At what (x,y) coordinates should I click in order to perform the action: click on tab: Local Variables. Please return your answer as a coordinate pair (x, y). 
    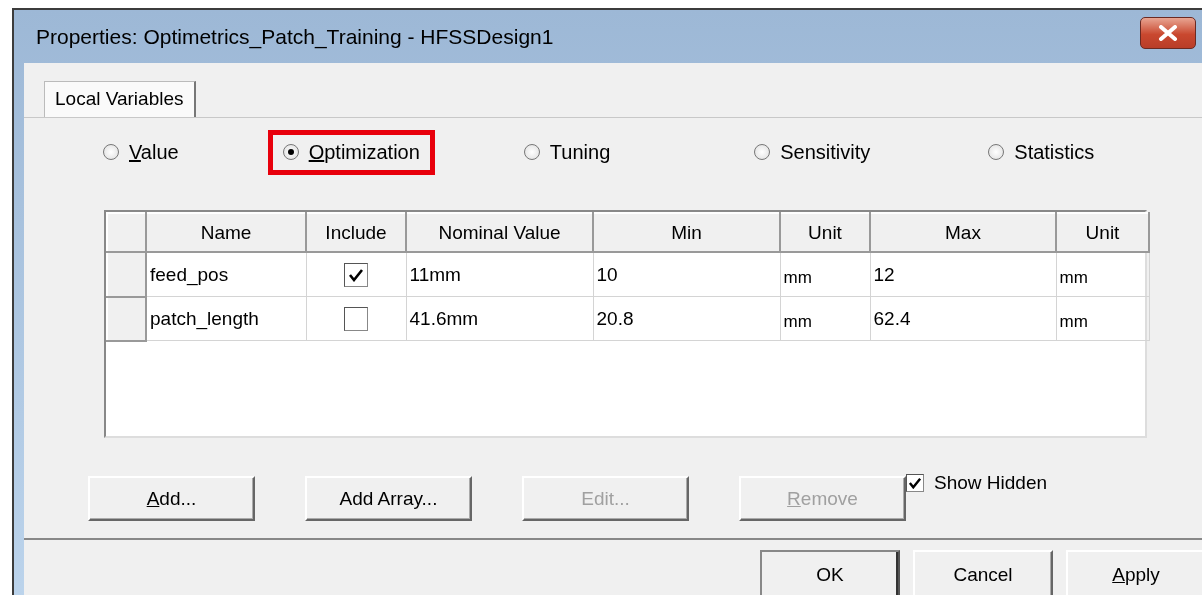
    Looking at the image, I should click on (120, 99).